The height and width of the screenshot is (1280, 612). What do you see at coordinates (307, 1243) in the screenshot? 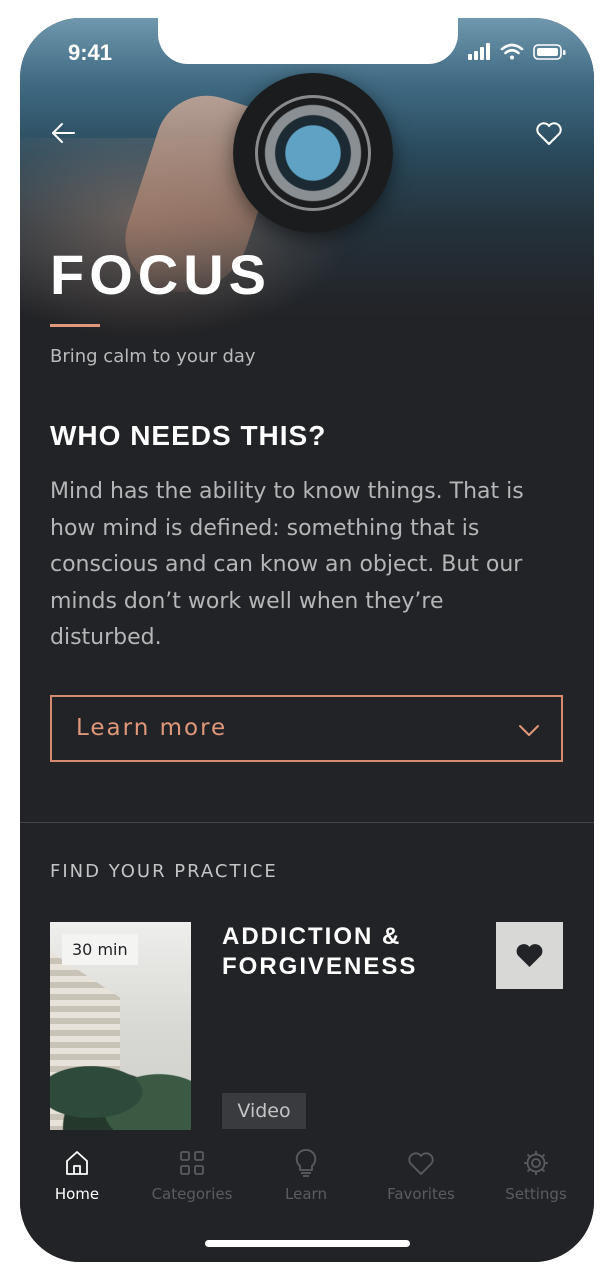
I see `home-indicator` at bounding box center [307, 1243].